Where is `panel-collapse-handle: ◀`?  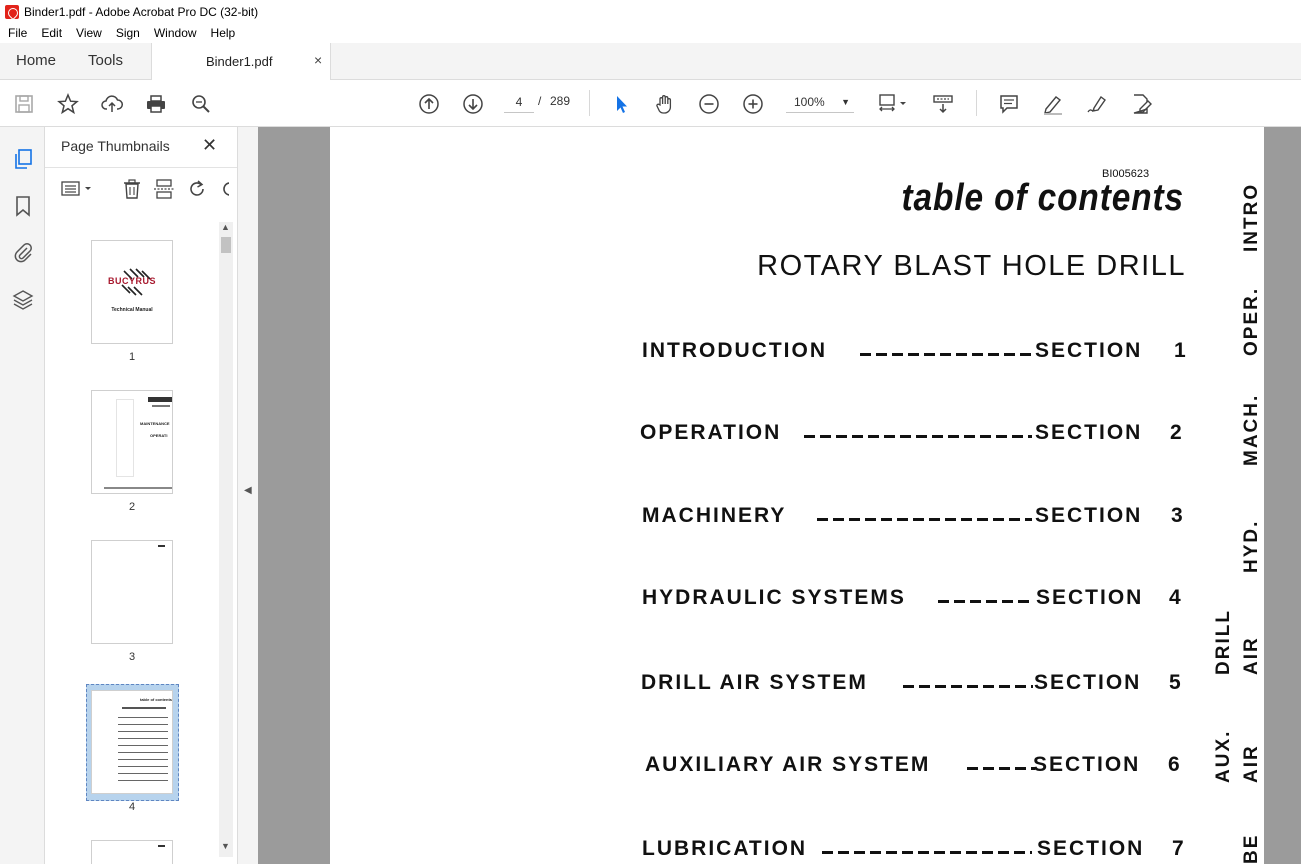 panel-collapse-handle: ◀ is located at coordinates (248, 495).